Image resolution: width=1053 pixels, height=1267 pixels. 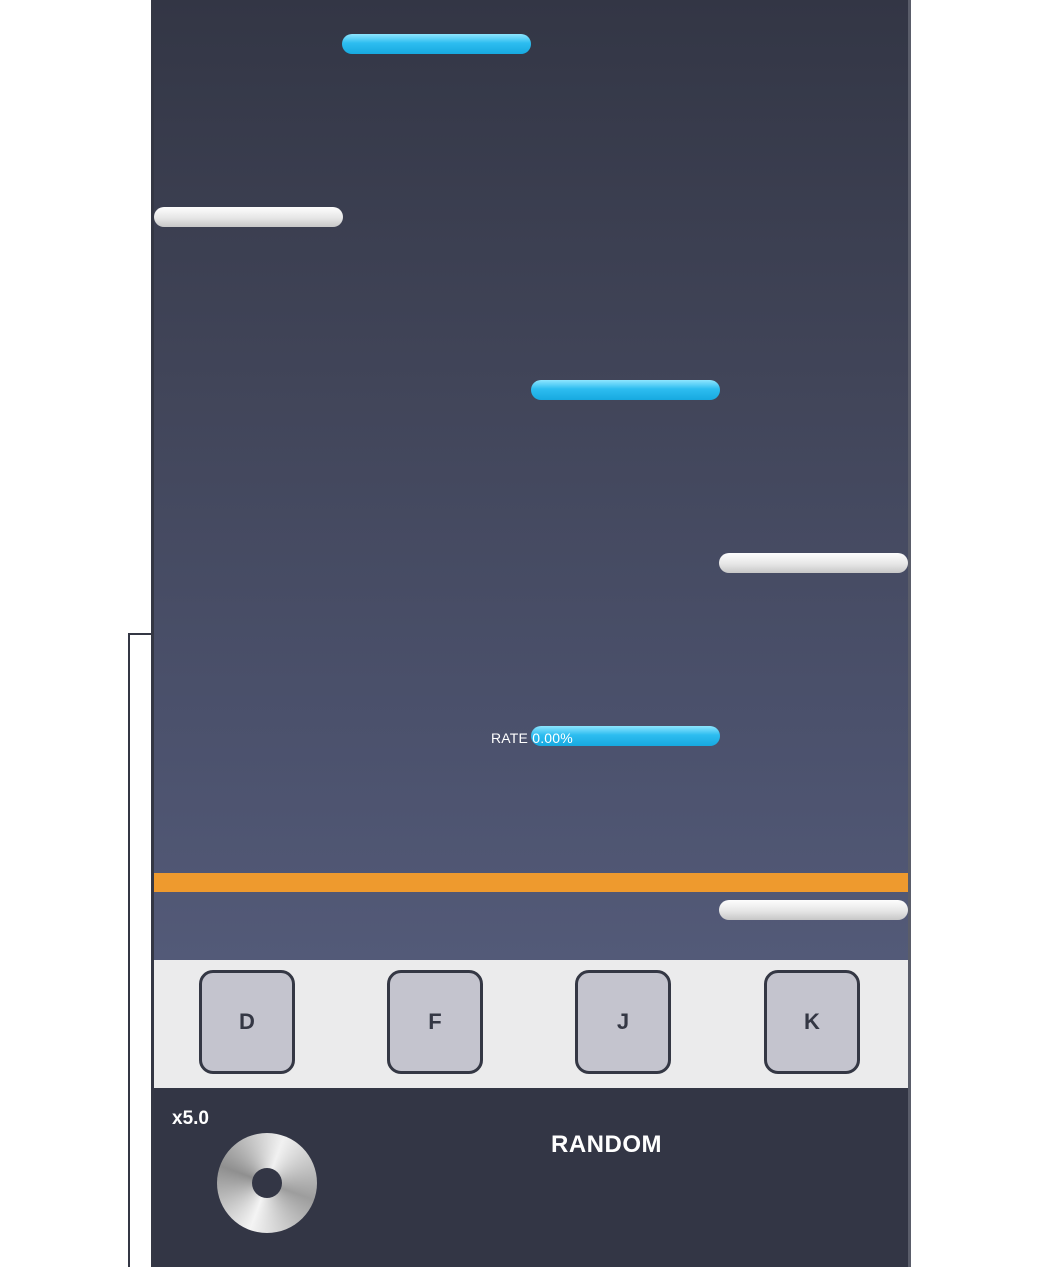 What do you see at coordinates (267, 1183) in the screenshot?
I see `disc-icon` at bounding box center [267, 1183].